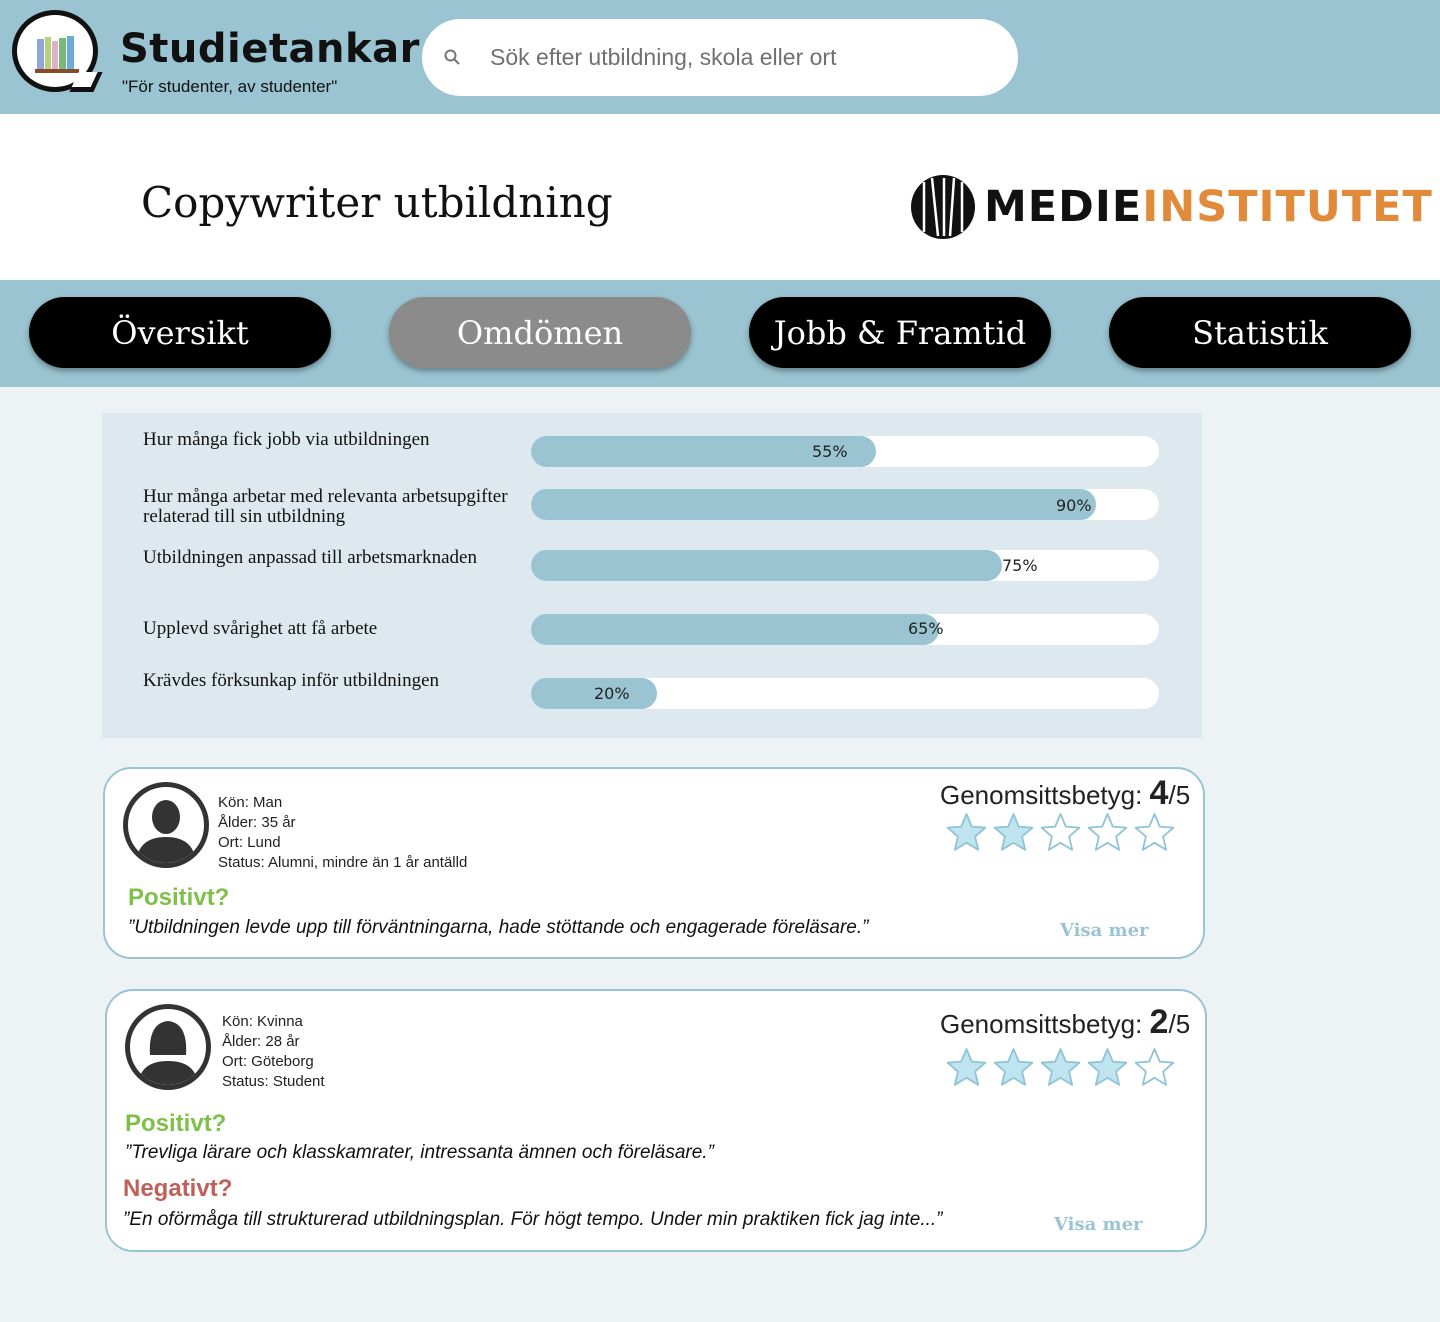 Image resolution: width=1440 pixels, height=1322 pixels. Describe the element at coordinates (262, 1021) in the screenshot. I see `reviewer-gender: Kön: Kvinna` at that location.